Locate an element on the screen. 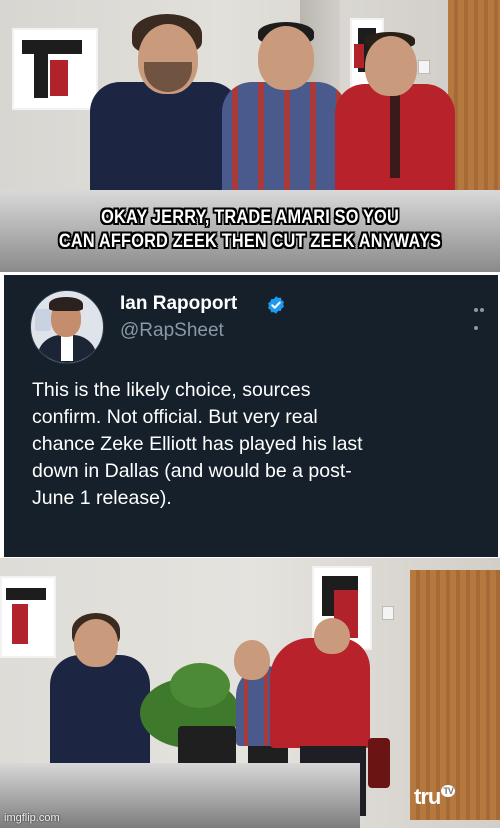  avatar is located at coordinates (67, 327).